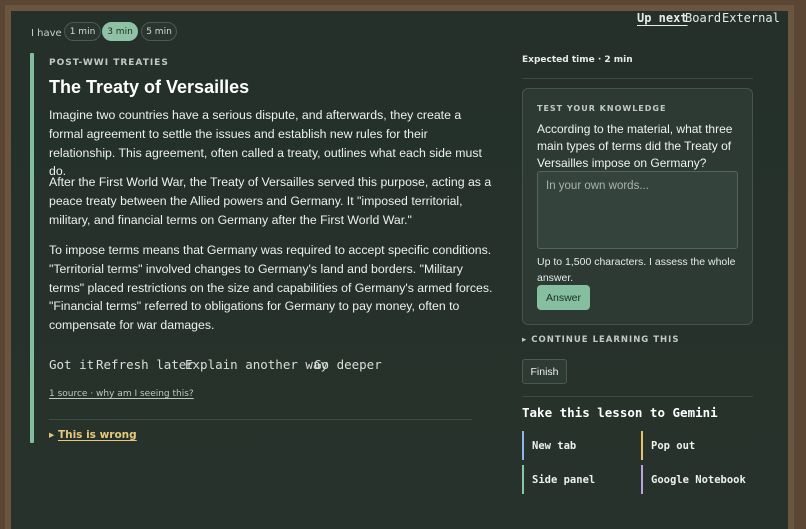 This screenshot has height=529, width=806. I want to click on continue-learning-toggle: ▸ CONTINUE LEARNING THIS, so click(600, 340).